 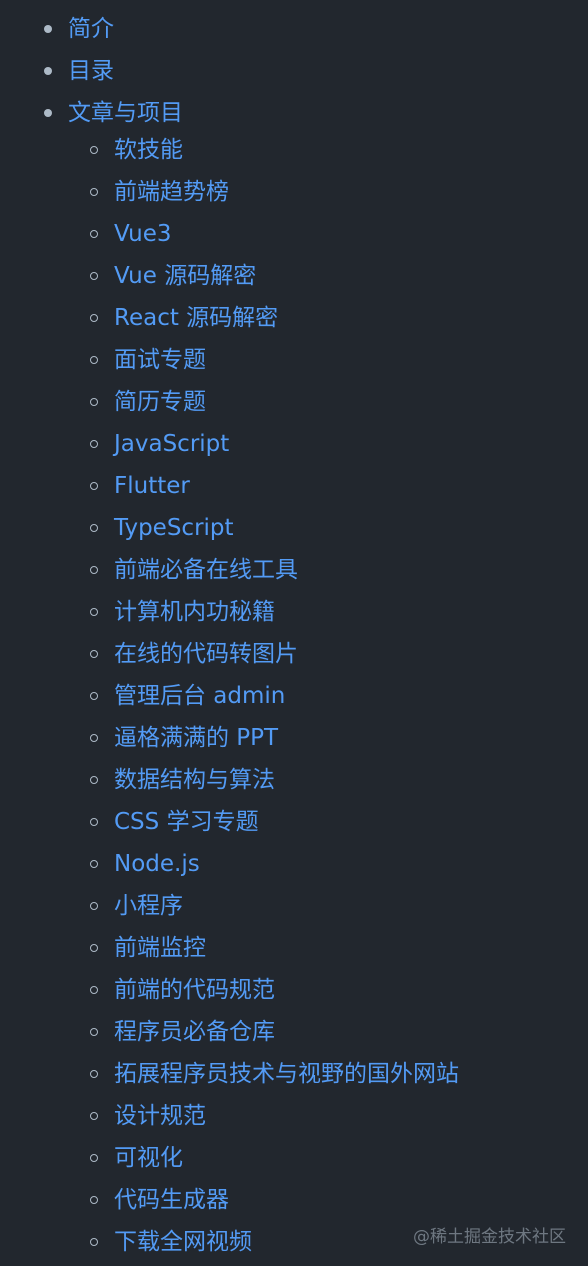 I want to click on toc-subitem: 前端必备在线工具, so click(x=193, y=570).